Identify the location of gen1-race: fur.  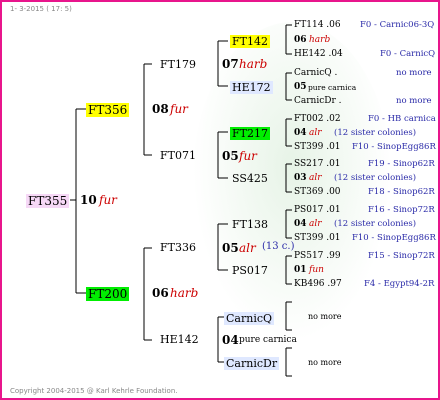
(108, 200).